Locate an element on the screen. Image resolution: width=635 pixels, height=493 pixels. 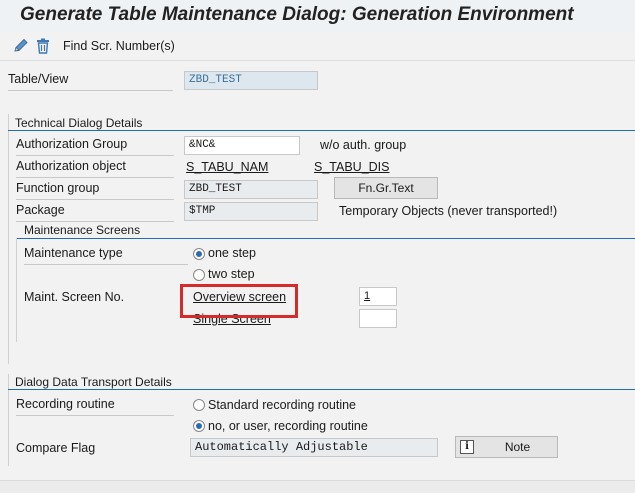
recording-routine-label: Recording routine is located at coordinates (95, 406).